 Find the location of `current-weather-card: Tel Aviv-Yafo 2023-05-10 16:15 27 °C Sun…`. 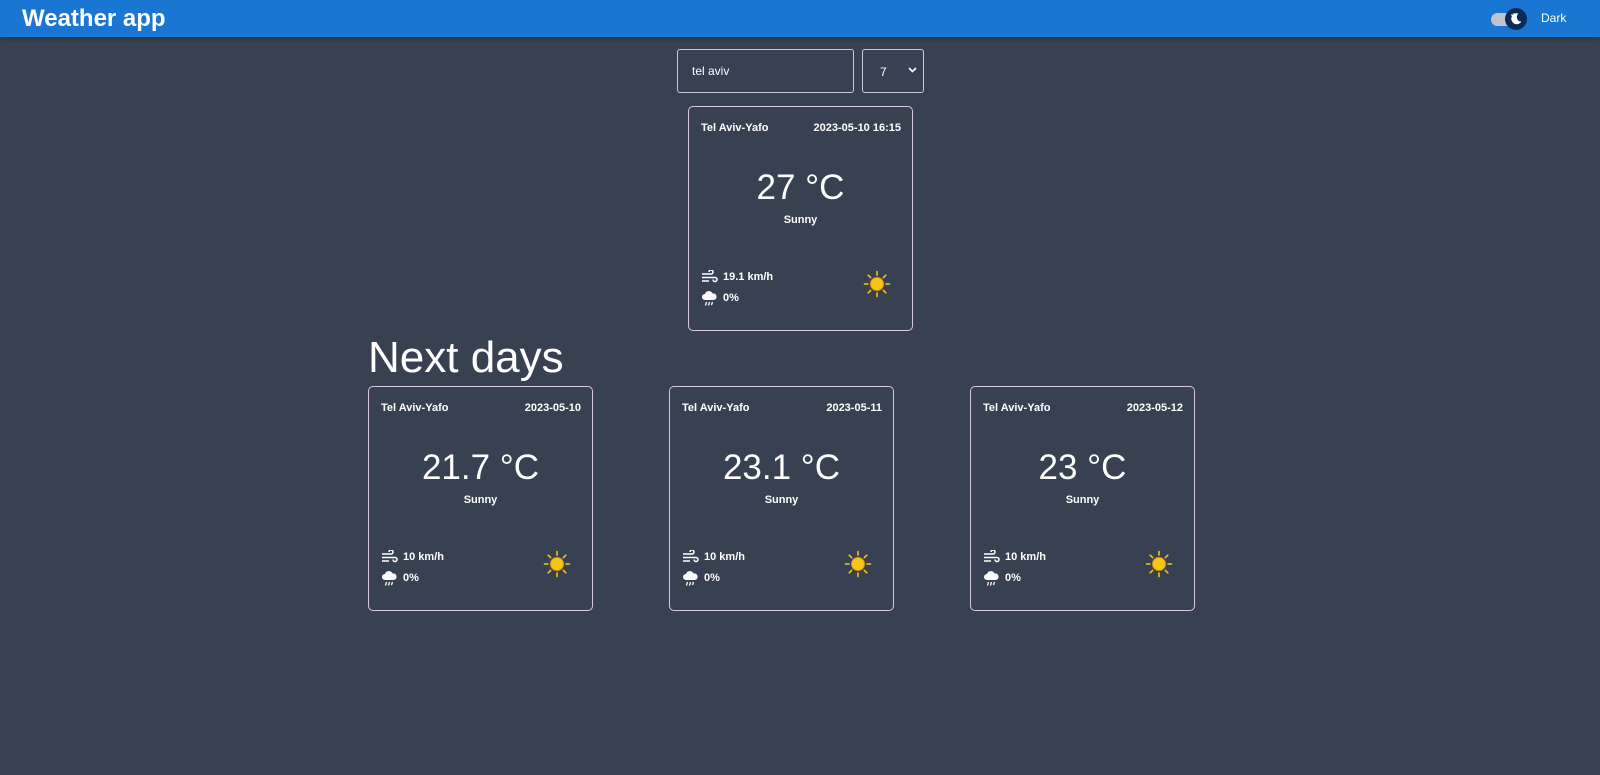

current-weather-card: Tel Aviv-Yafo 2023-05-10 16:15 27 °C Sun… is located at coordinates (800, 218).